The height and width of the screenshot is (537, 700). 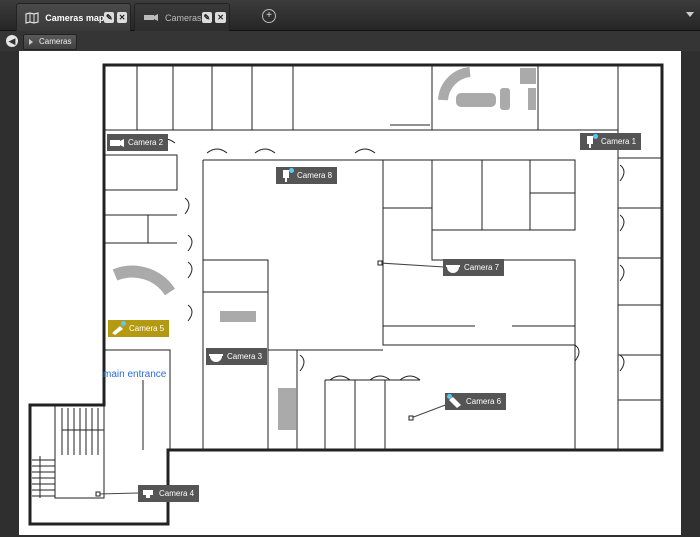 I want to click on chevron-right-icon, so click(x=31, y=42).